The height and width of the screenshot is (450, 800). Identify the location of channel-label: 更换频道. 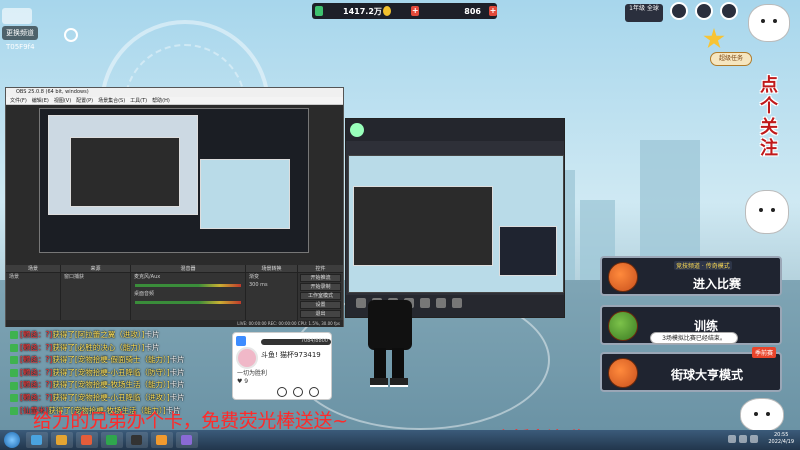
(20, 33).